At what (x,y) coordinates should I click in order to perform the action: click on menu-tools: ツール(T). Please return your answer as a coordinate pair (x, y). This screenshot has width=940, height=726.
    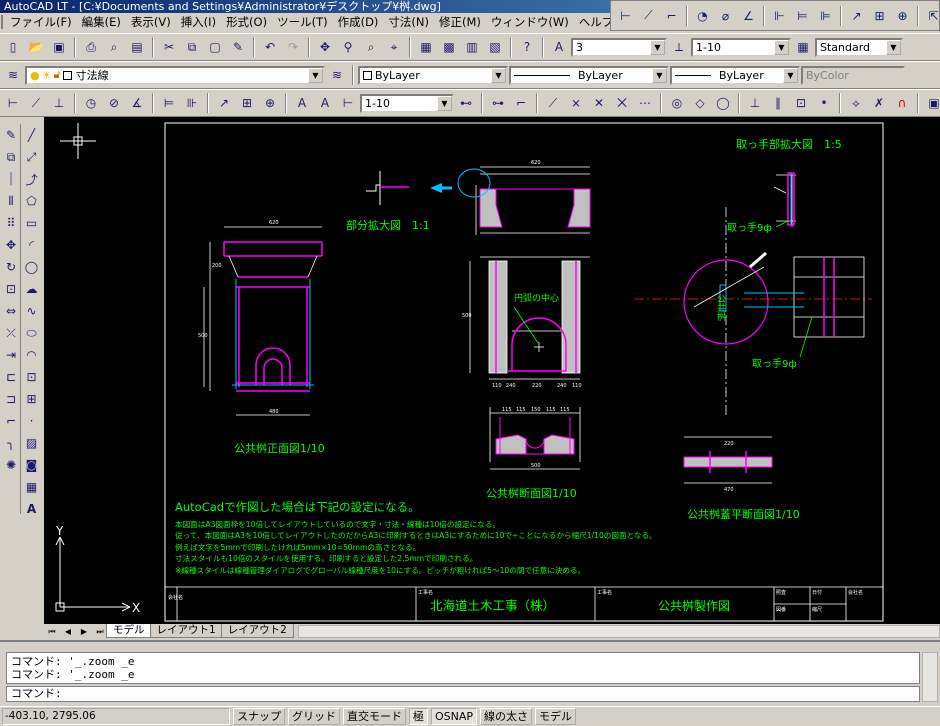
    Looking at the image, I should click on (302, 22).